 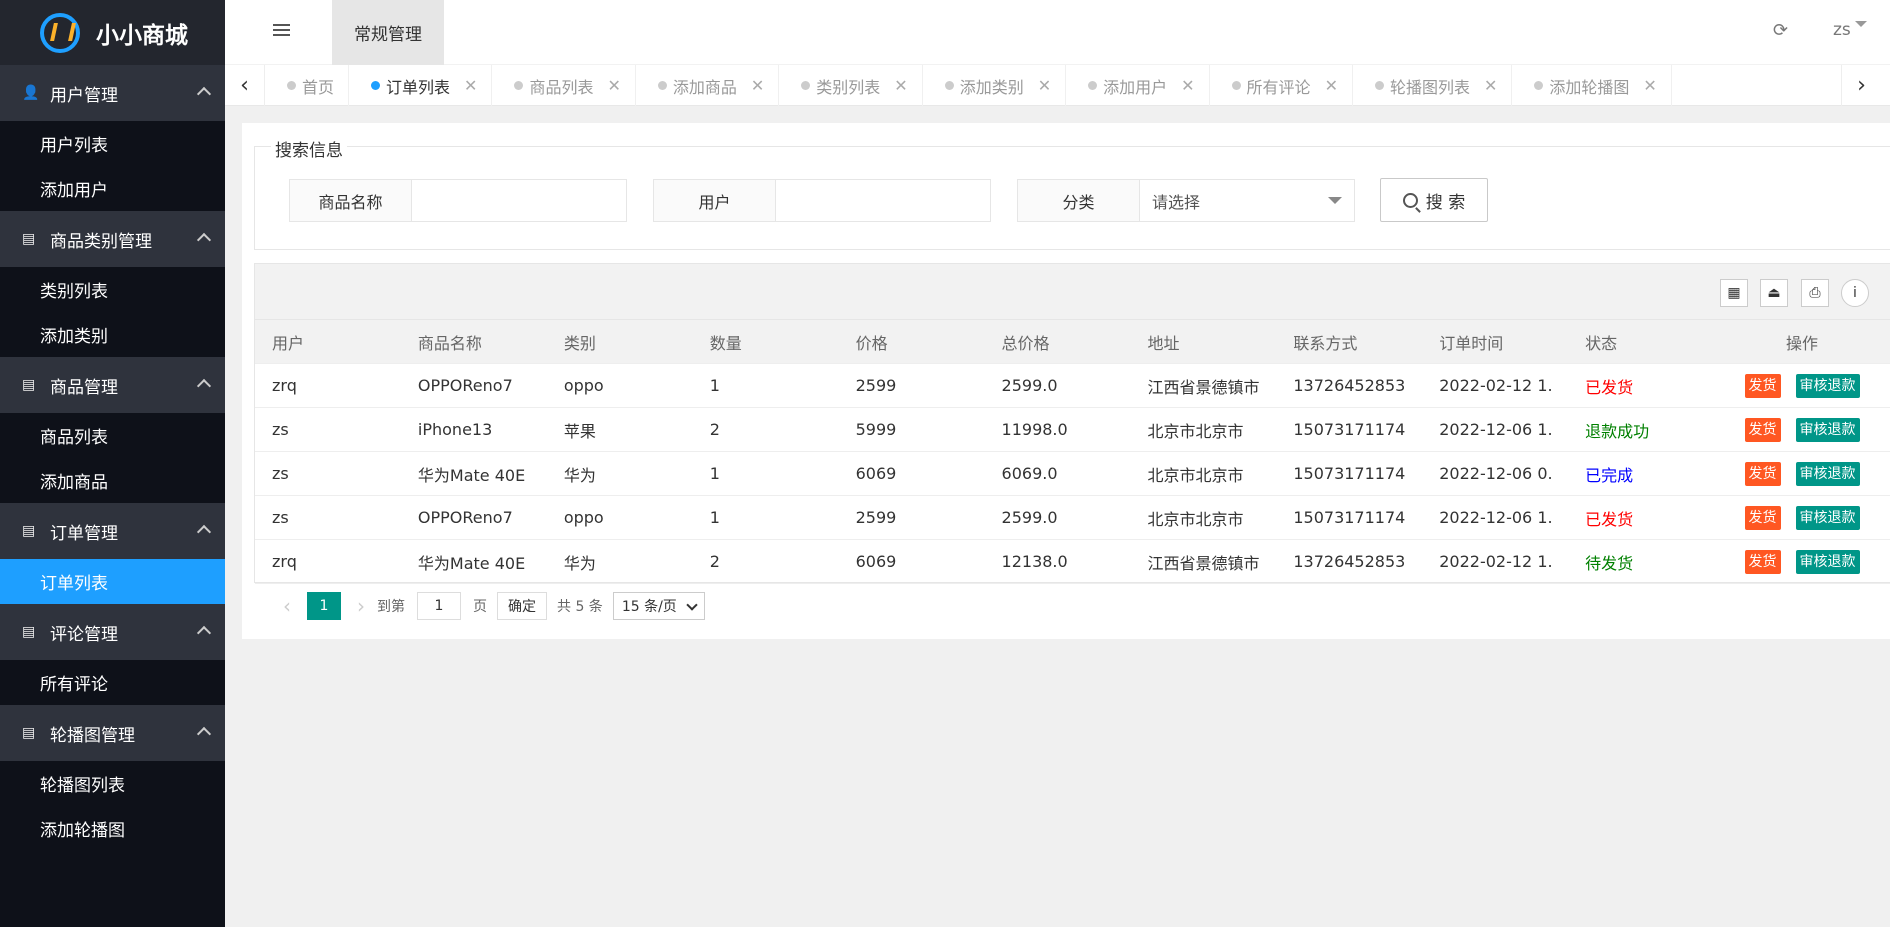 I want to click on cell-user: zs, so click(x=328, y=517).